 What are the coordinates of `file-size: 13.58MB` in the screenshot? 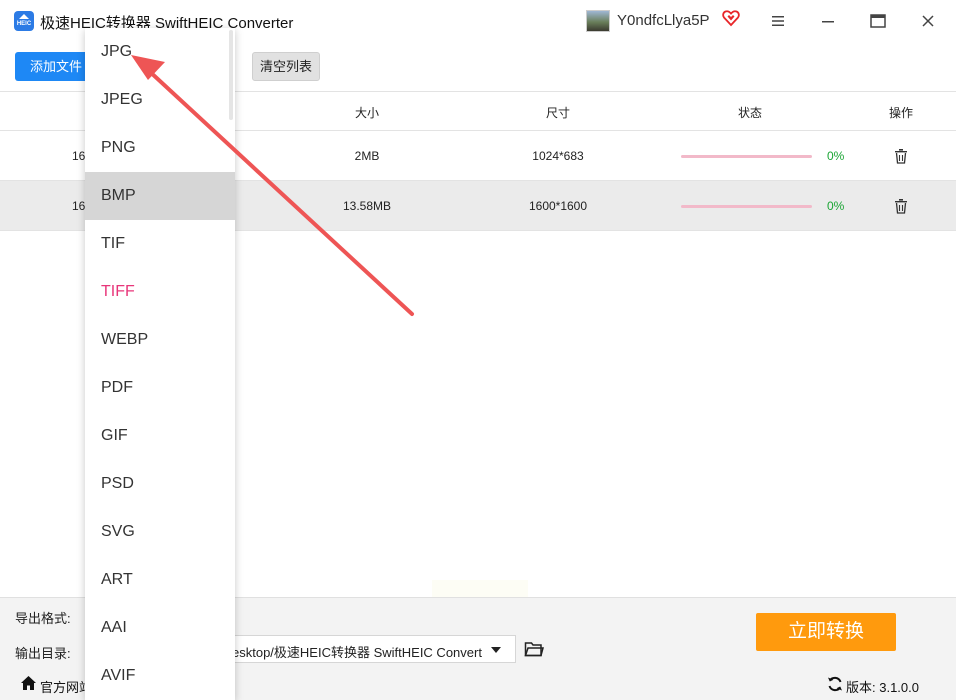 It's located at (367, 206).